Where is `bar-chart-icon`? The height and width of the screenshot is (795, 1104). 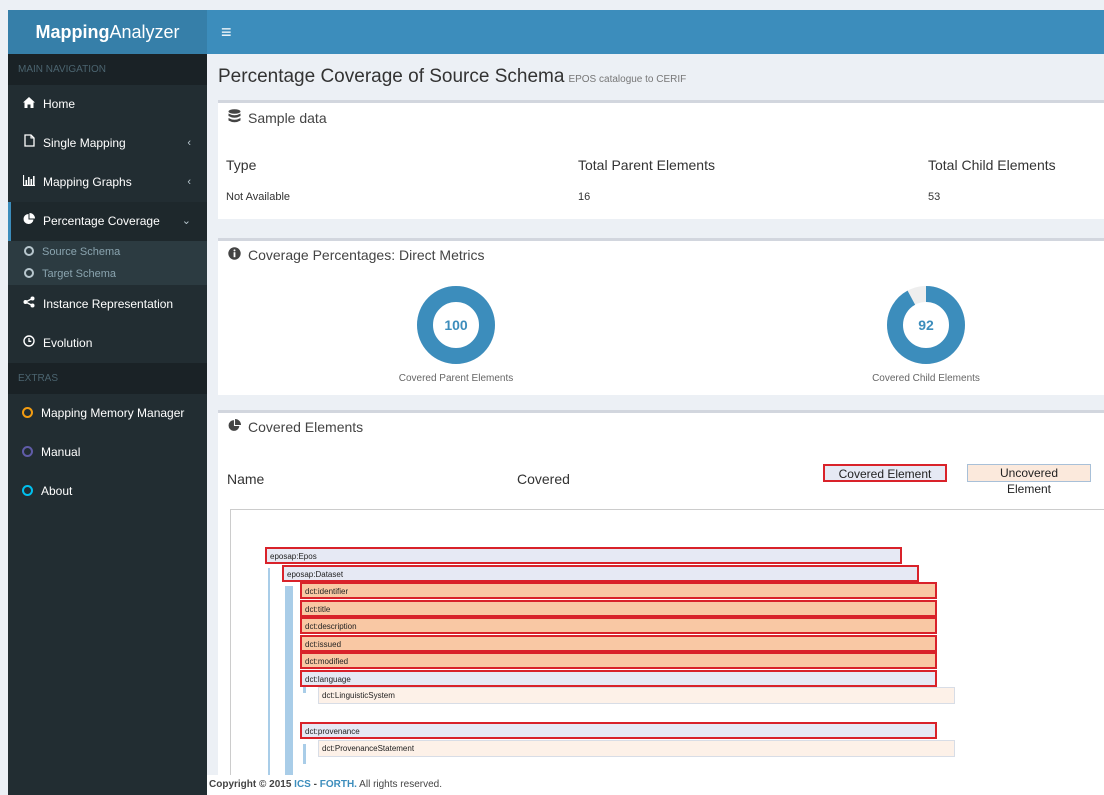 bar-chart-icon is located at coordinates (29, 182).